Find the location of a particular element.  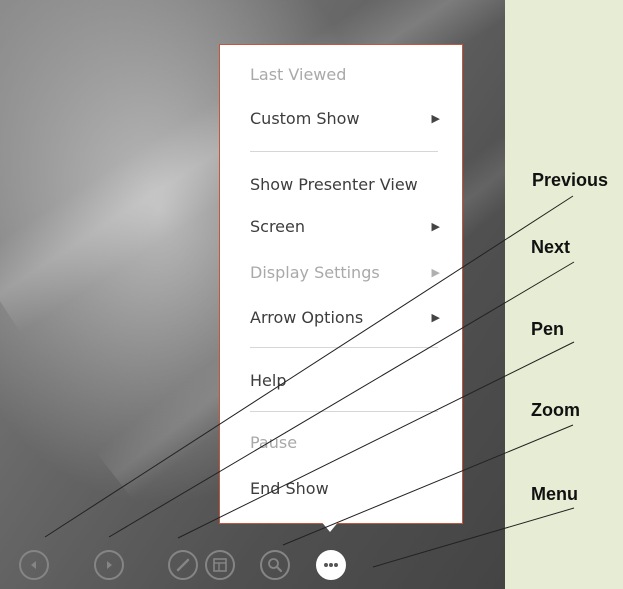

callout-label-next: Next is located at coordinates (551, 247).